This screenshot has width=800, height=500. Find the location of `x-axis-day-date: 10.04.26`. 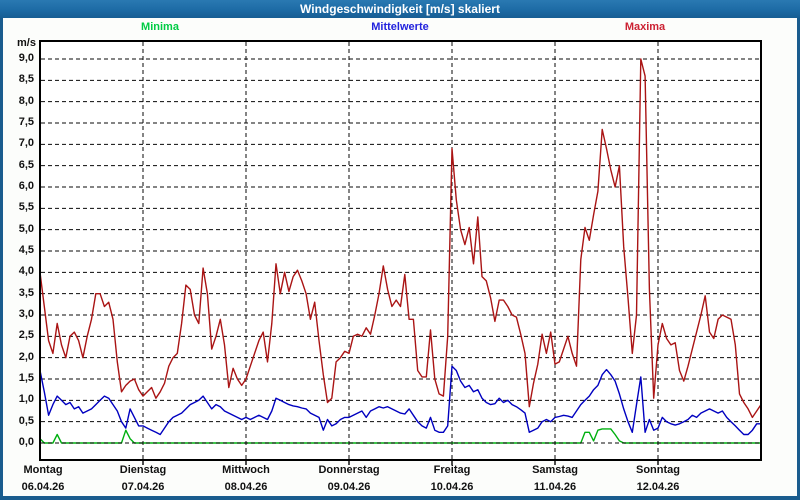

x-axis-day-date: 10.04.26 is located at coordinates (452, 487).